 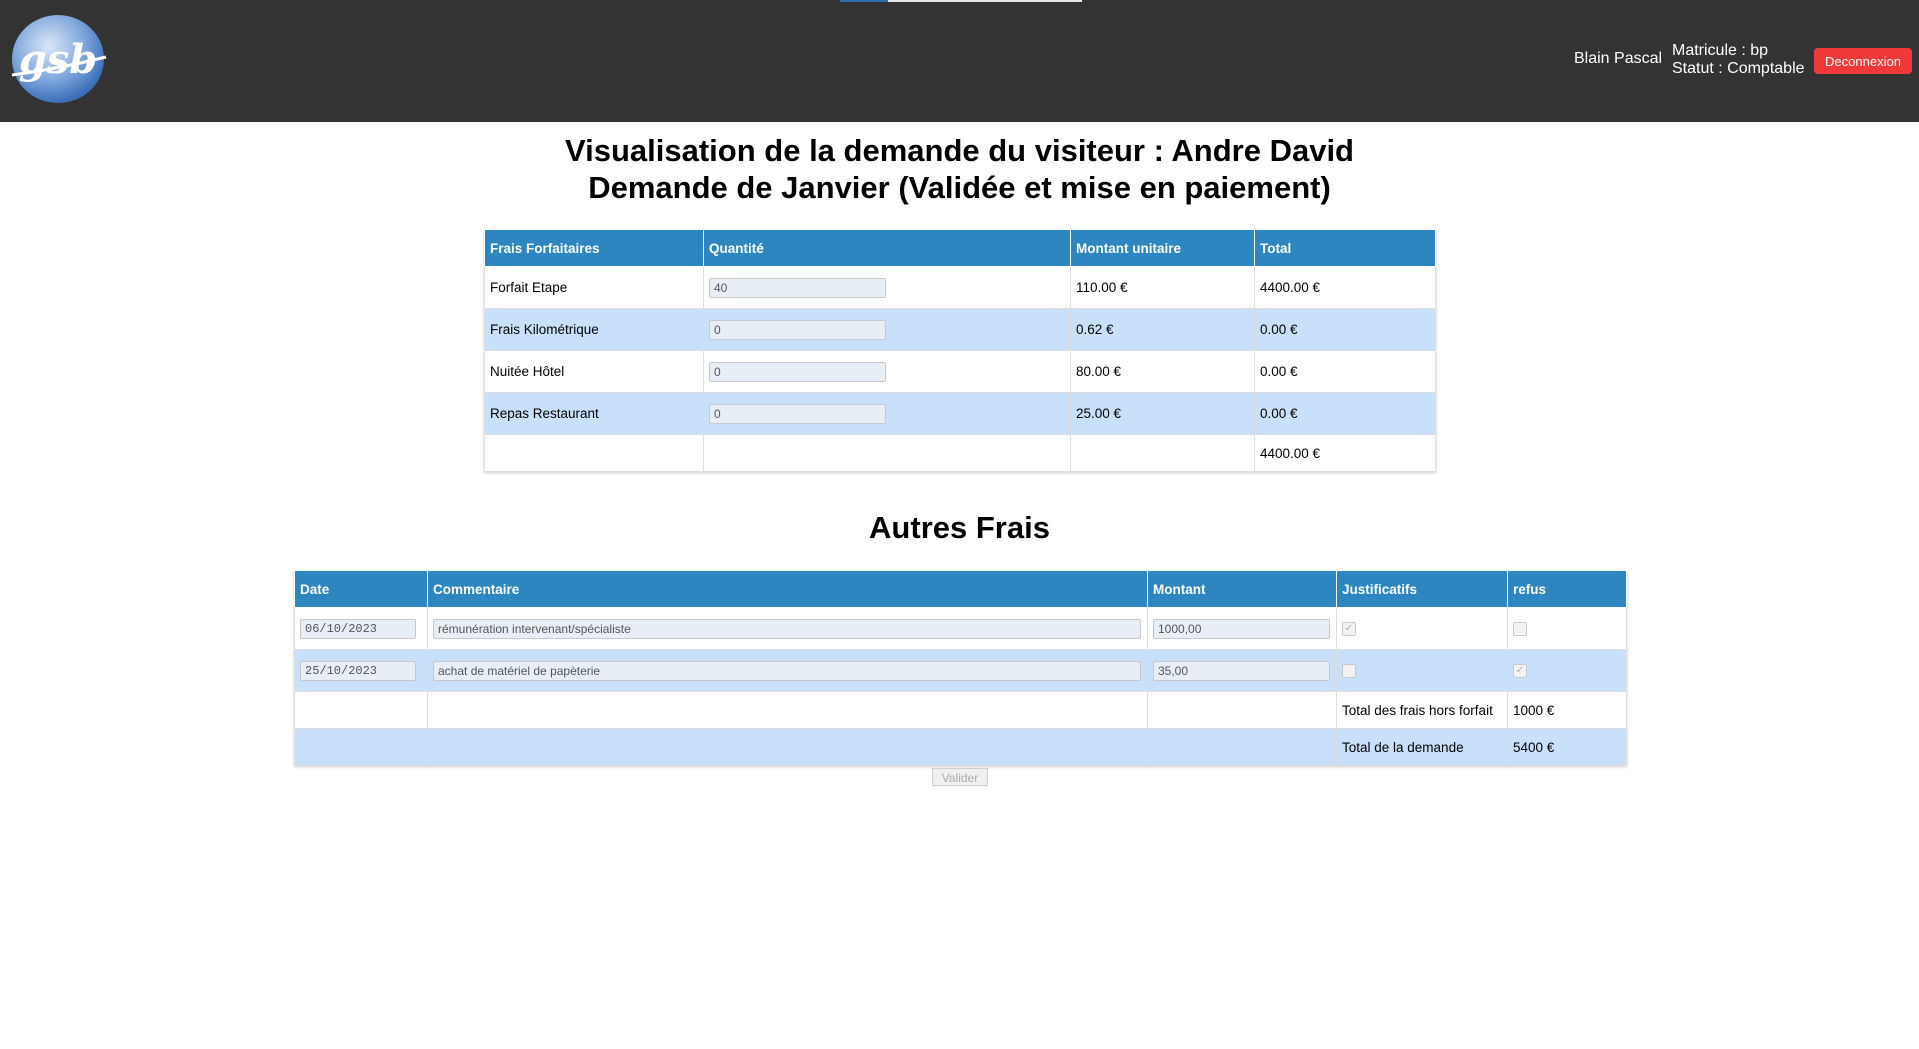 What do you see at coordinates (361, 589) in the screenshot?
I see `col-header-date: Date` at bounding box center [361, 589].